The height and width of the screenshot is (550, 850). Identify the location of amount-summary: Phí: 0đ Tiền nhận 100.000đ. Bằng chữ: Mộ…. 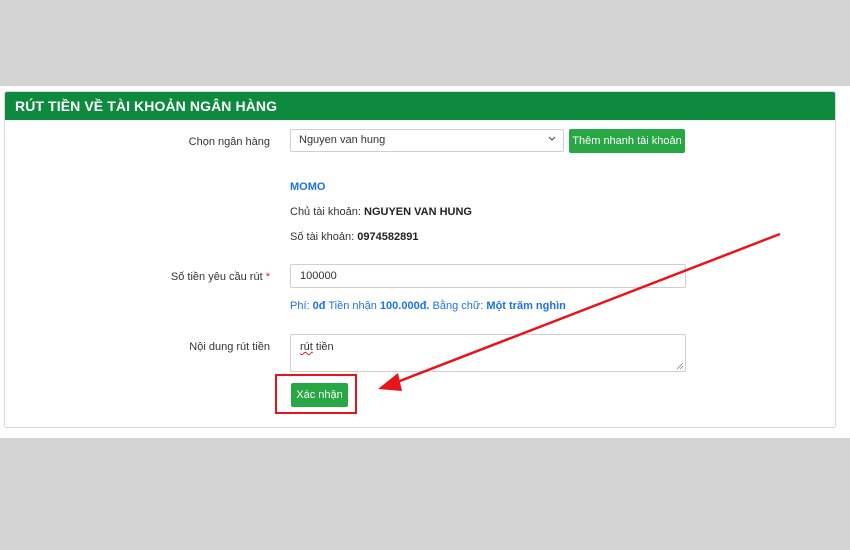
(428, 306).